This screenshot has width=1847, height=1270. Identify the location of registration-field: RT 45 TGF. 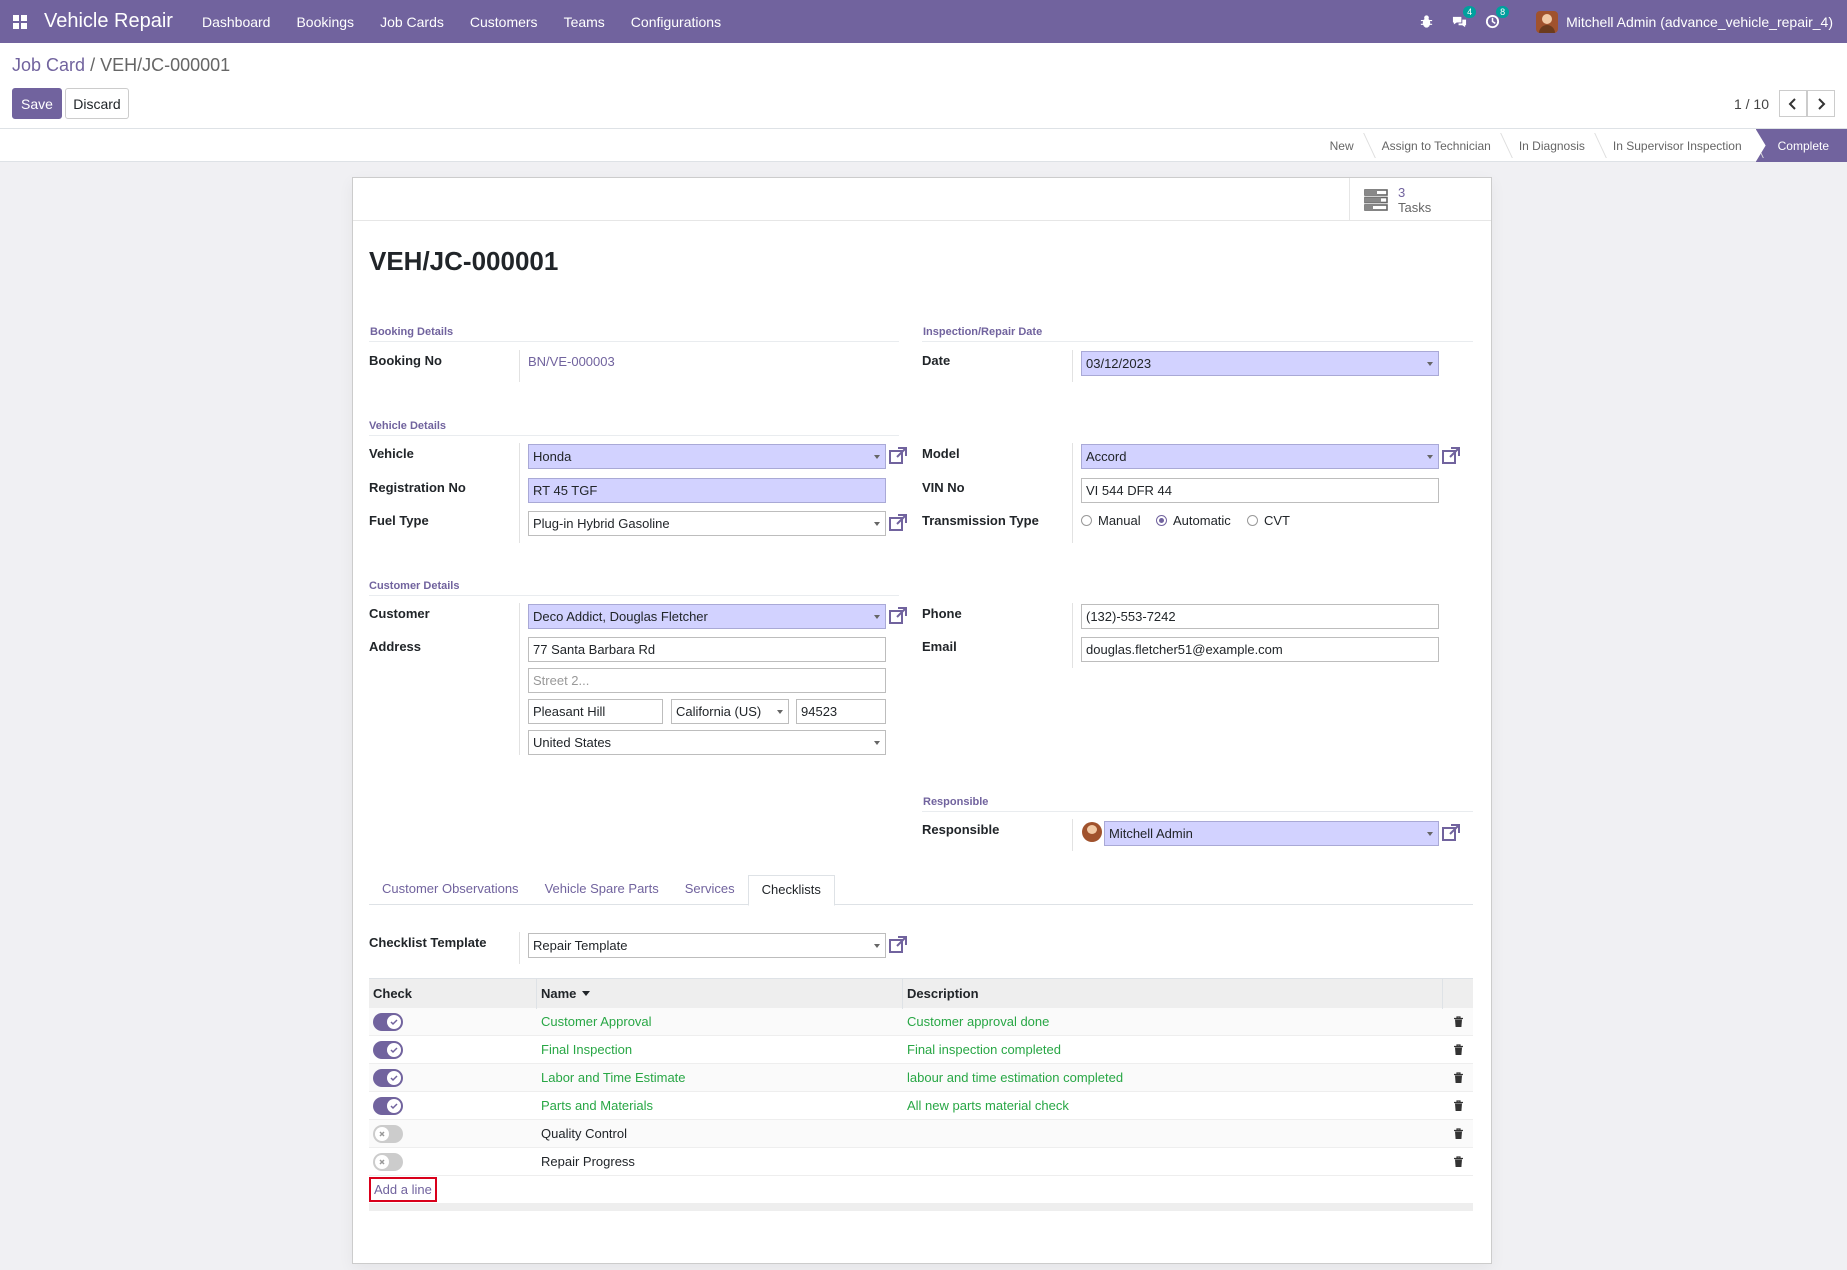
(707, 490).